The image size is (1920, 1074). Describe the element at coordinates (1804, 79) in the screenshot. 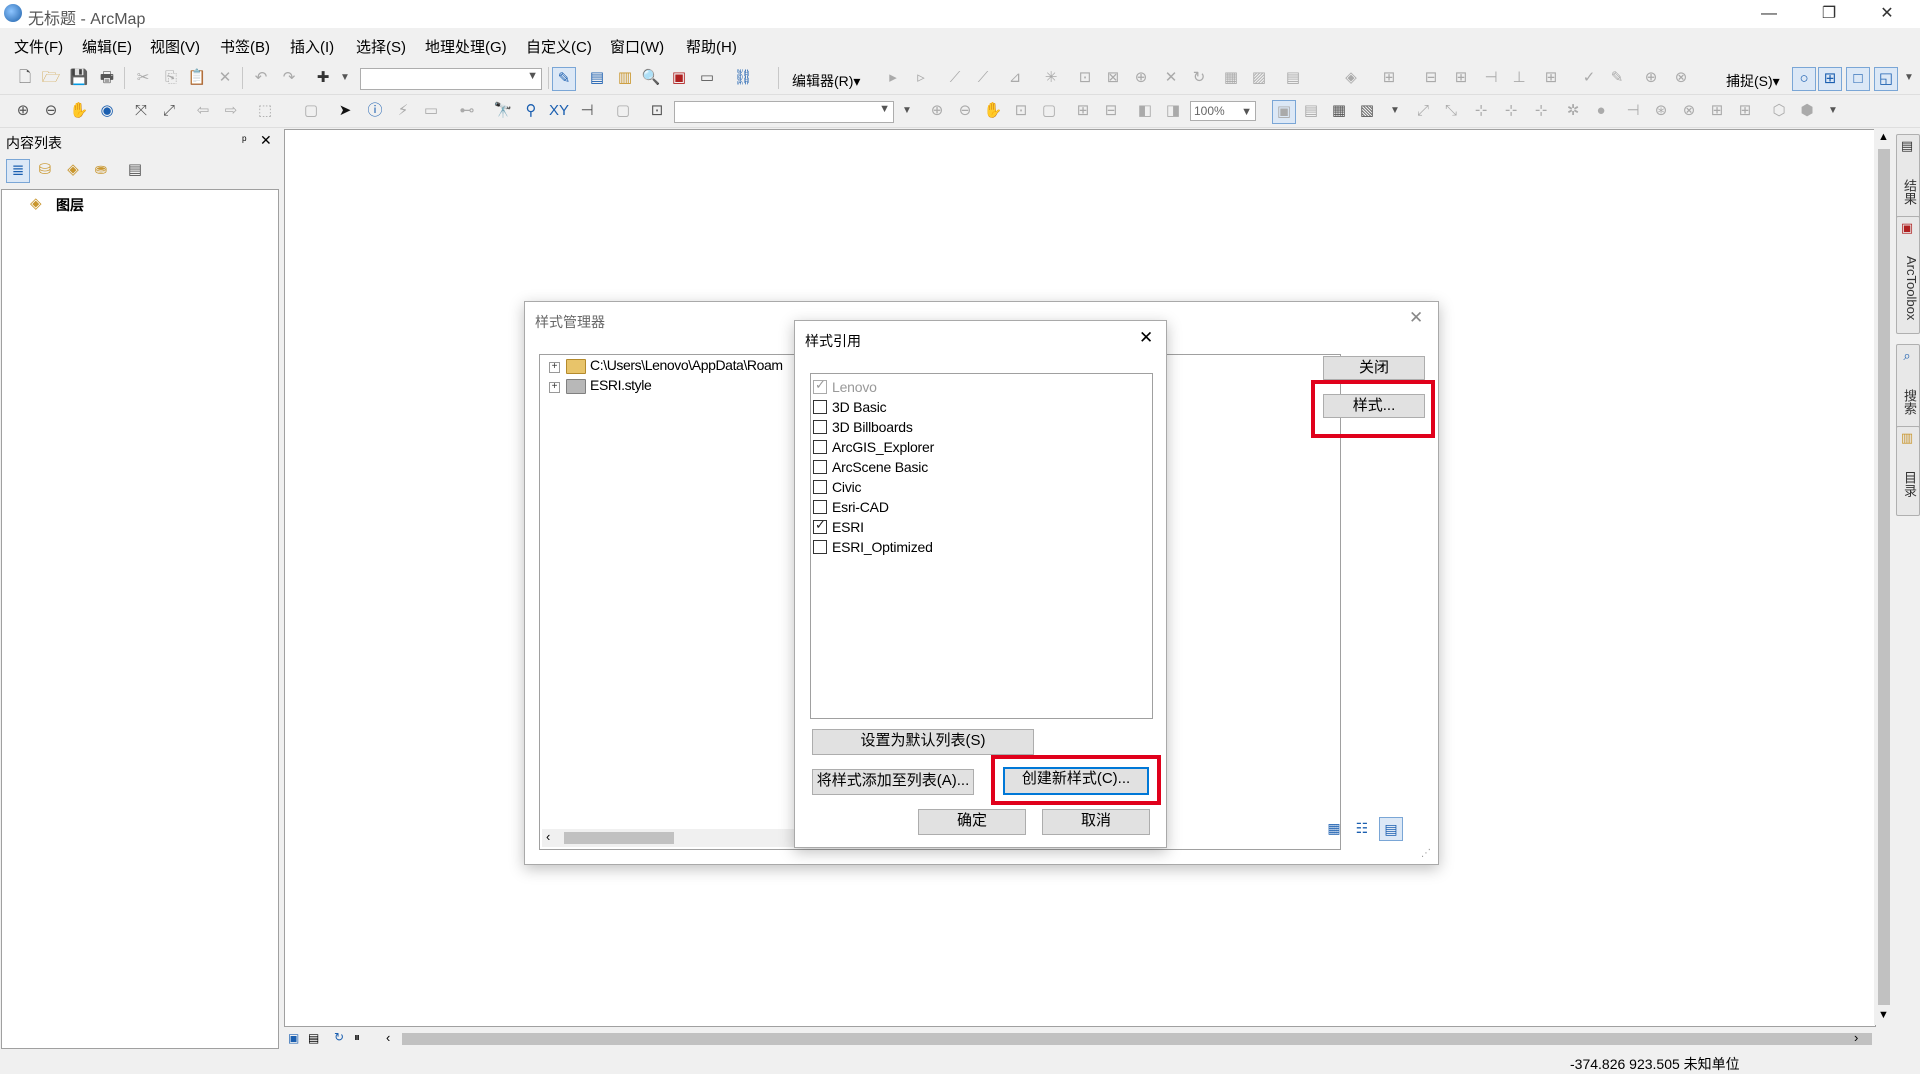

I see `point-snap-icon: ○` at that location.